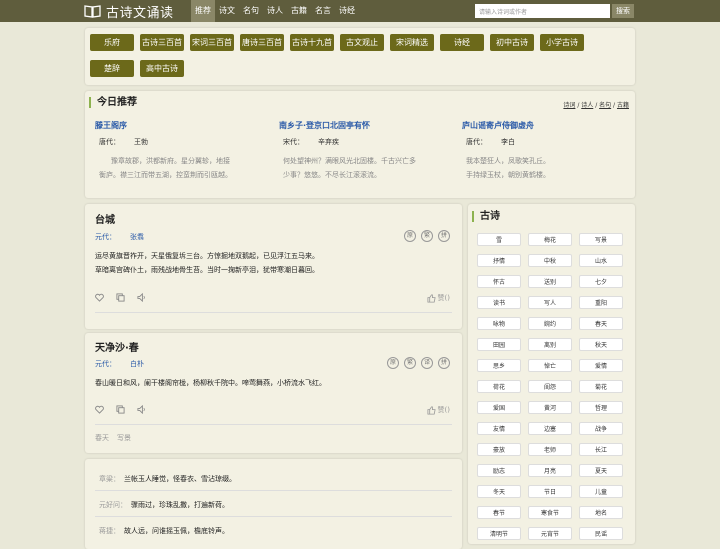 Image resolution: width=720 pixels, height=549 pixels. Describe the element at coordinates (275, 11) in the screenshot. I see `nav-shiren: 诗人` at that location.